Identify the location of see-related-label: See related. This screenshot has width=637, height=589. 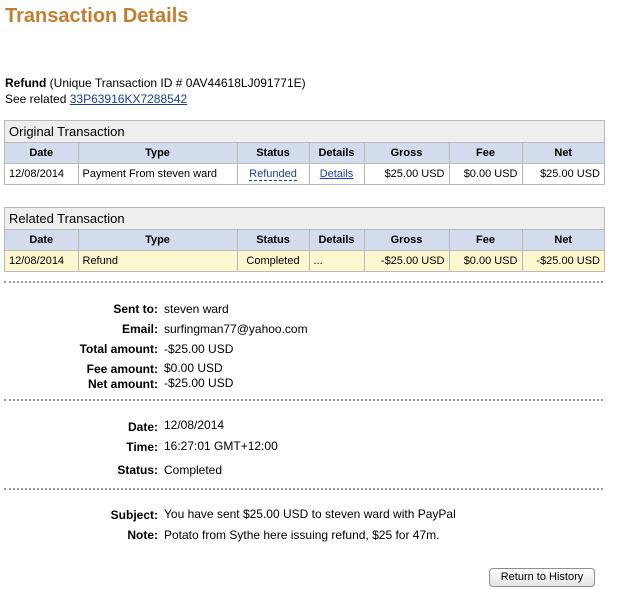
(36, 99).